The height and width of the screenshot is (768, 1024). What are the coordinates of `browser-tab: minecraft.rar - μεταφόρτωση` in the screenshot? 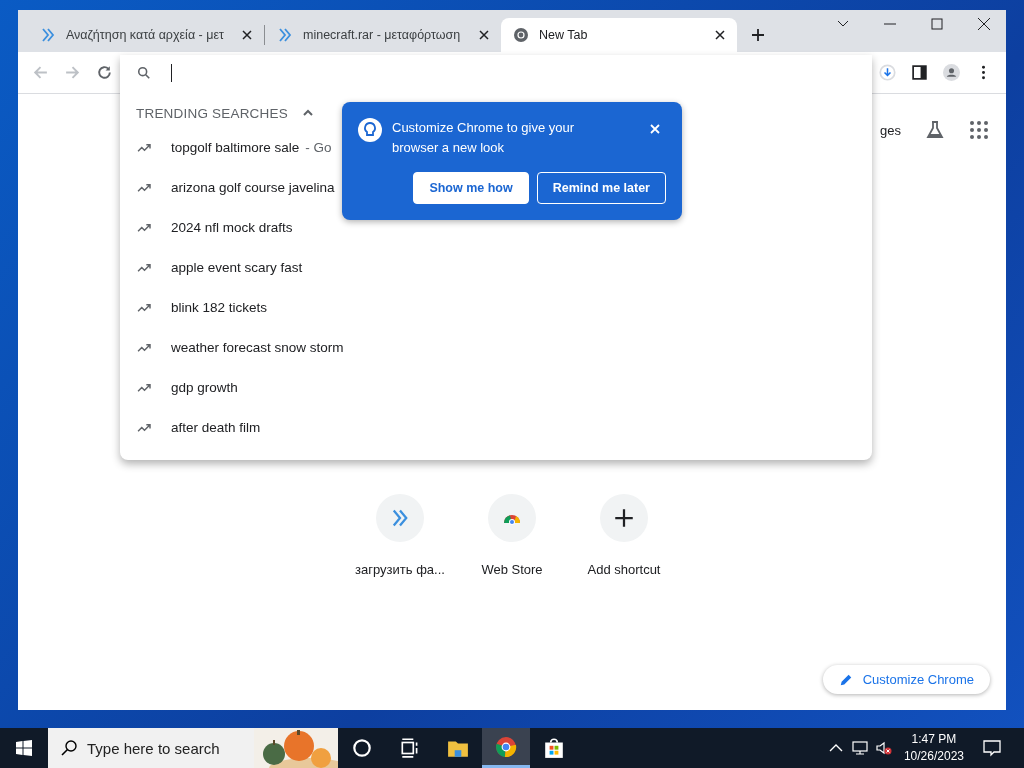 It's located at (383, 35).